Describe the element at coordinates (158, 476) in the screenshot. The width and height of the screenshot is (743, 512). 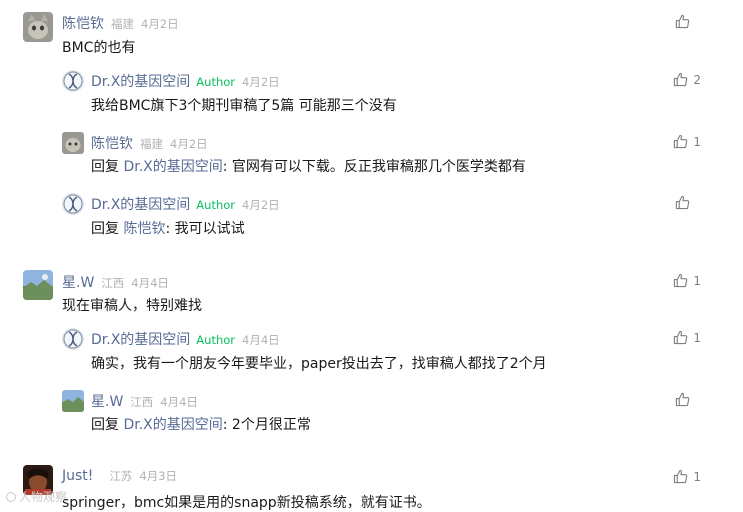
I see `comment-date: 4月3日` at that location.